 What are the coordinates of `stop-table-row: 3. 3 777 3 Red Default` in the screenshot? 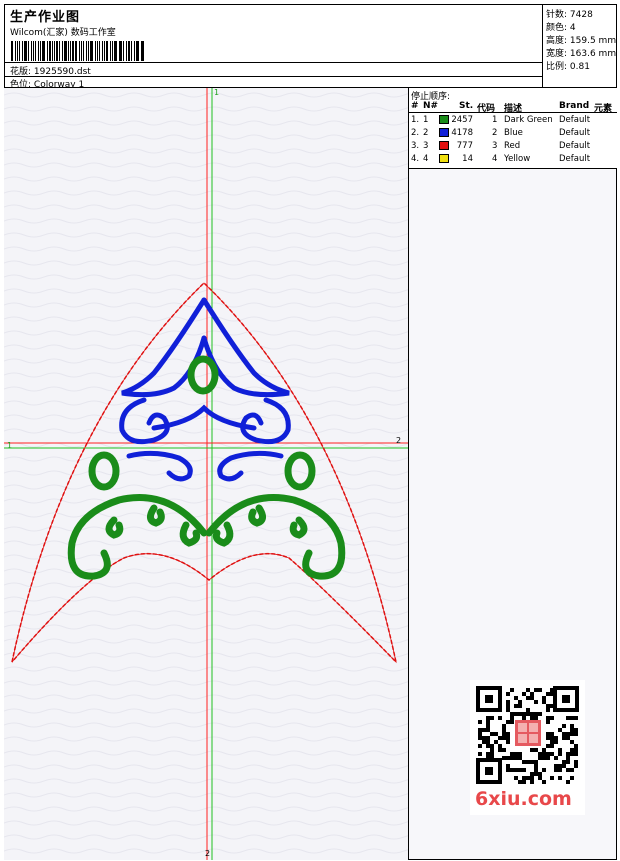 It's located at (513, 147).